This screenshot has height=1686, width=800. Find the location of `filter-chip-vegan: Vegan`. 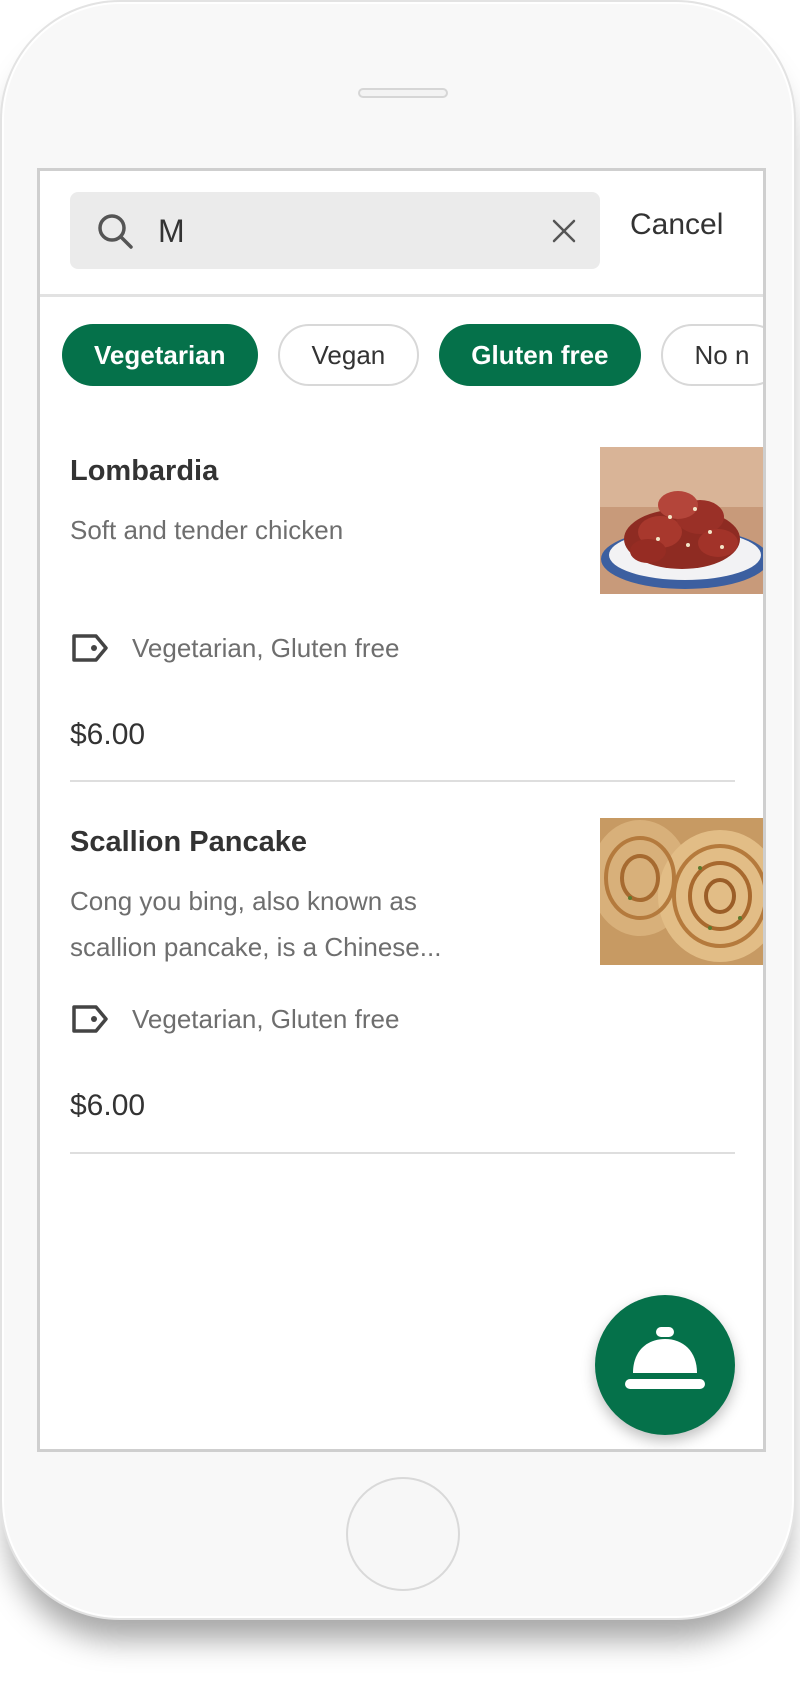

filter-chip-vegan: Vegan is located at coordinates (348, 355).